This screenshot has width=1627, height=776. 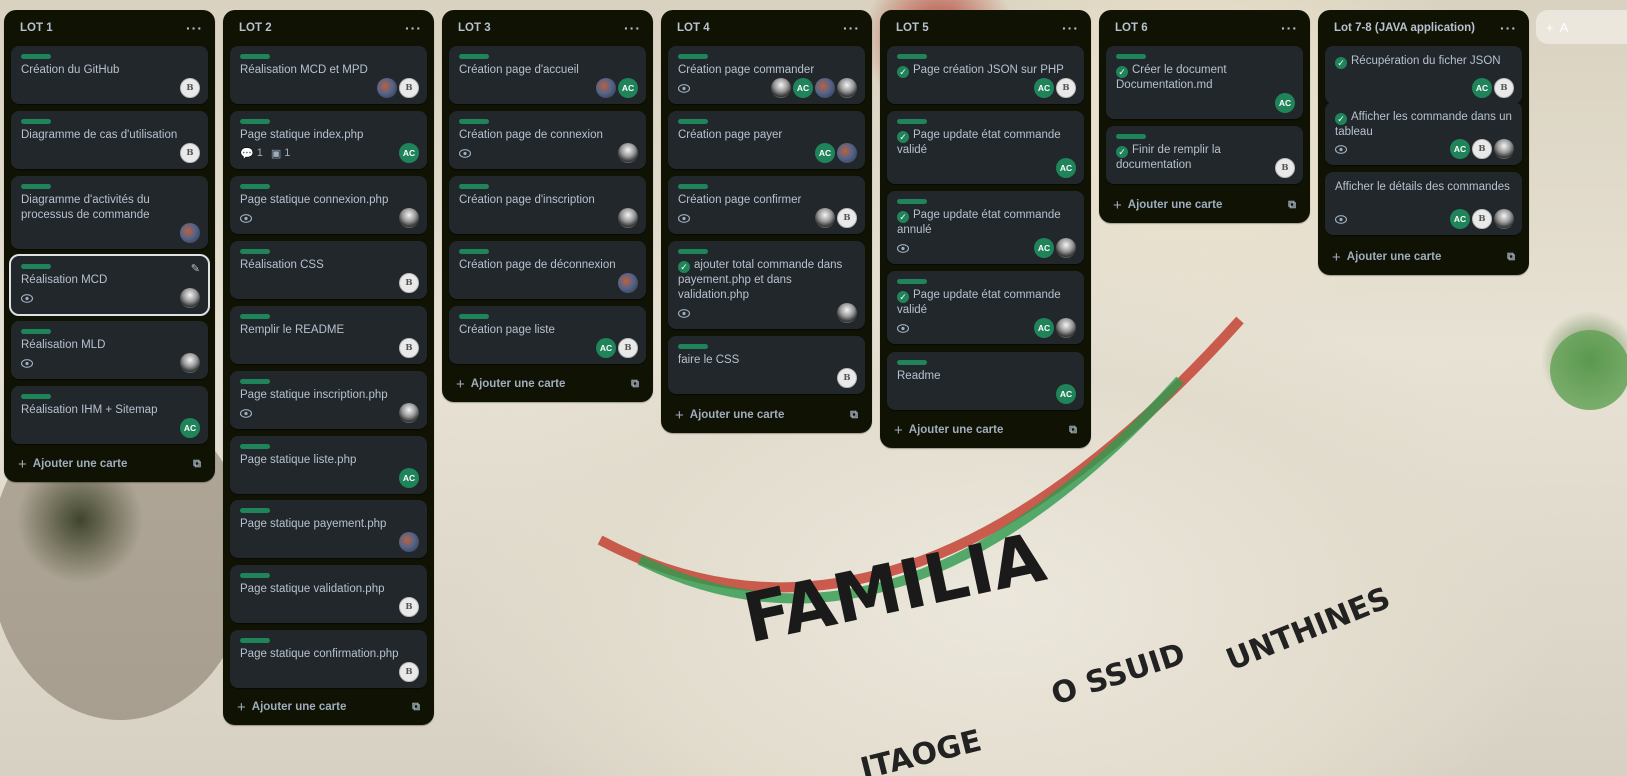 I want to click on card: ✓ Récupération du ficher JSON AC B, so click(x=1423, y=75).